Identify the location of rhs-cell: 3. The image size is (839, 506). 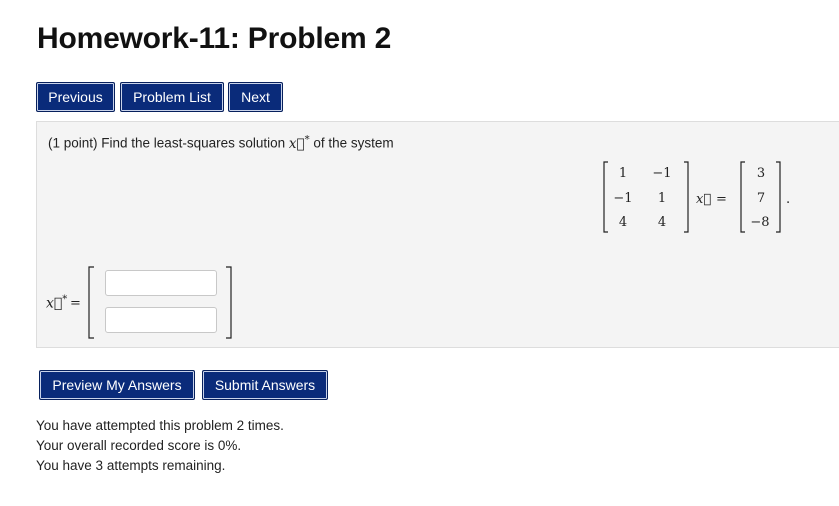
(761, 173).